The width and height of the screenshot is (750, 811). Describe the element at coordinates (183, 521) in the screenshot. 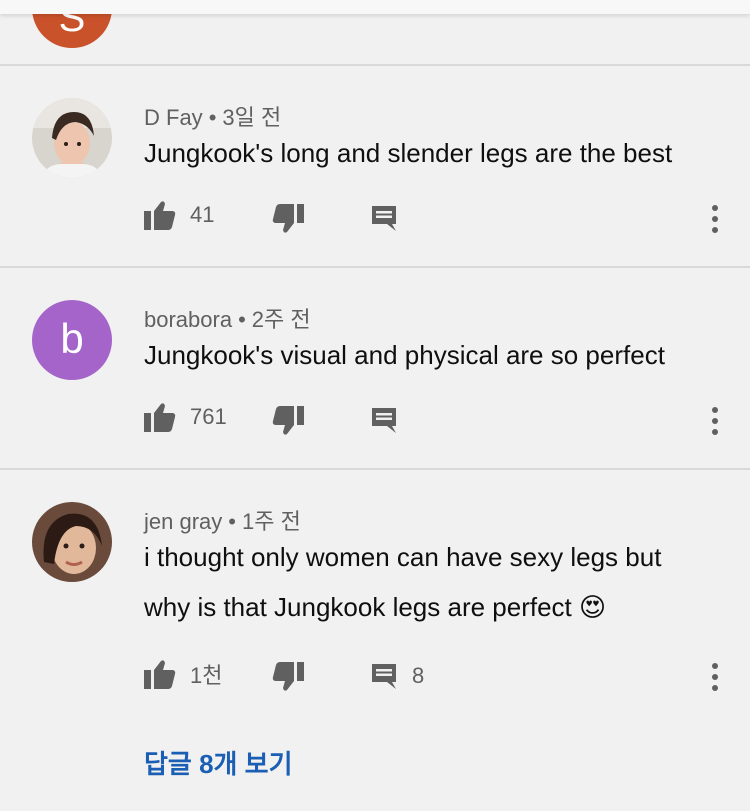

I see `author-name: jen gray` at that location.